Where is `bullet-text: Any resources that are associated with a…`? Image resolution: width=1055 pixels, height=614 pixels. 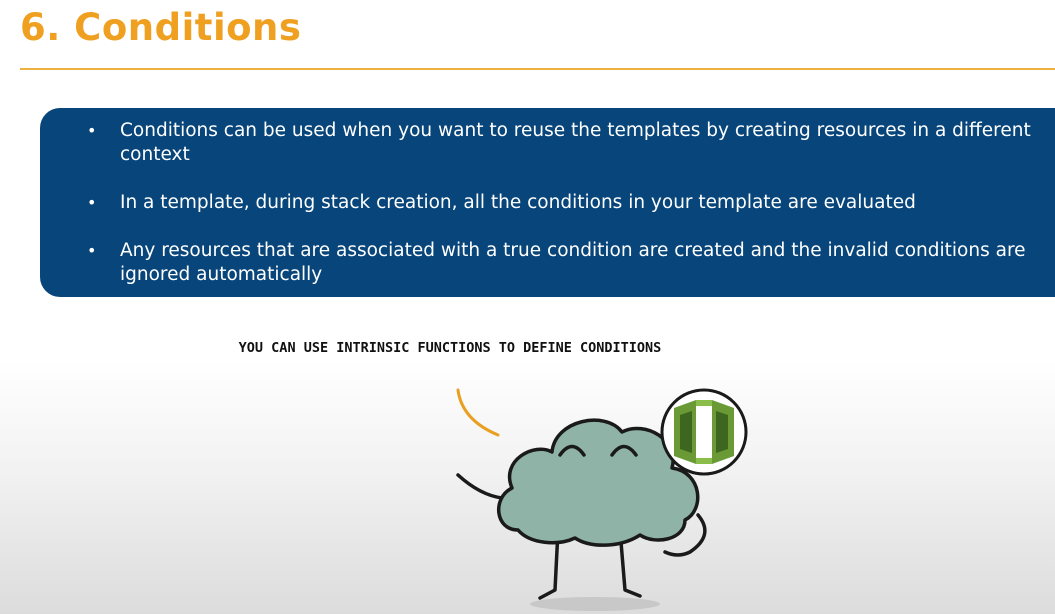
bullet-text: Any resources that are associated with a… is located at coordinates (573, 262).